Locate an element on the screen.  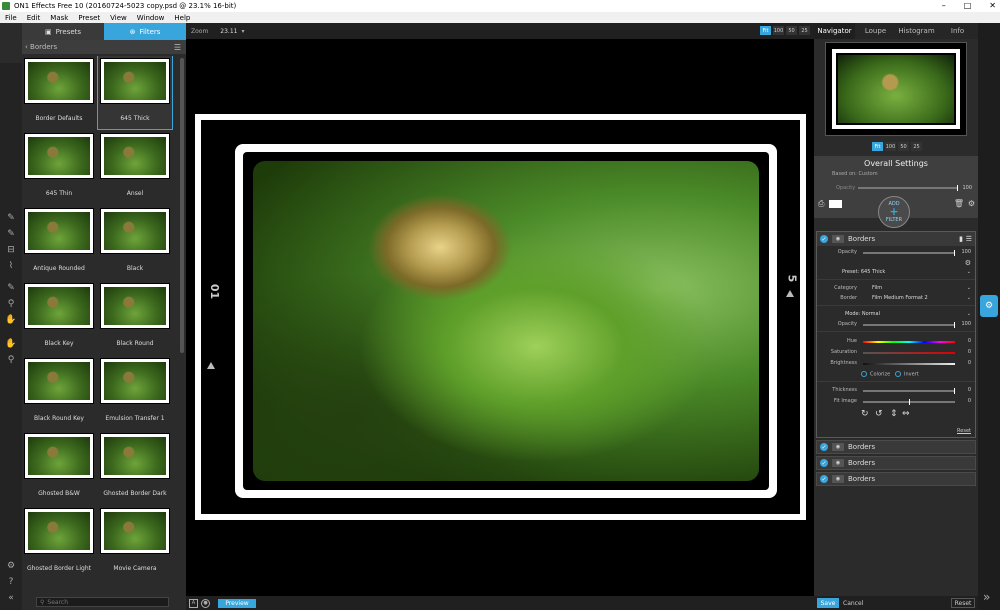
border-value: Film Medium Format 2 is located at coordinates (900, 298).